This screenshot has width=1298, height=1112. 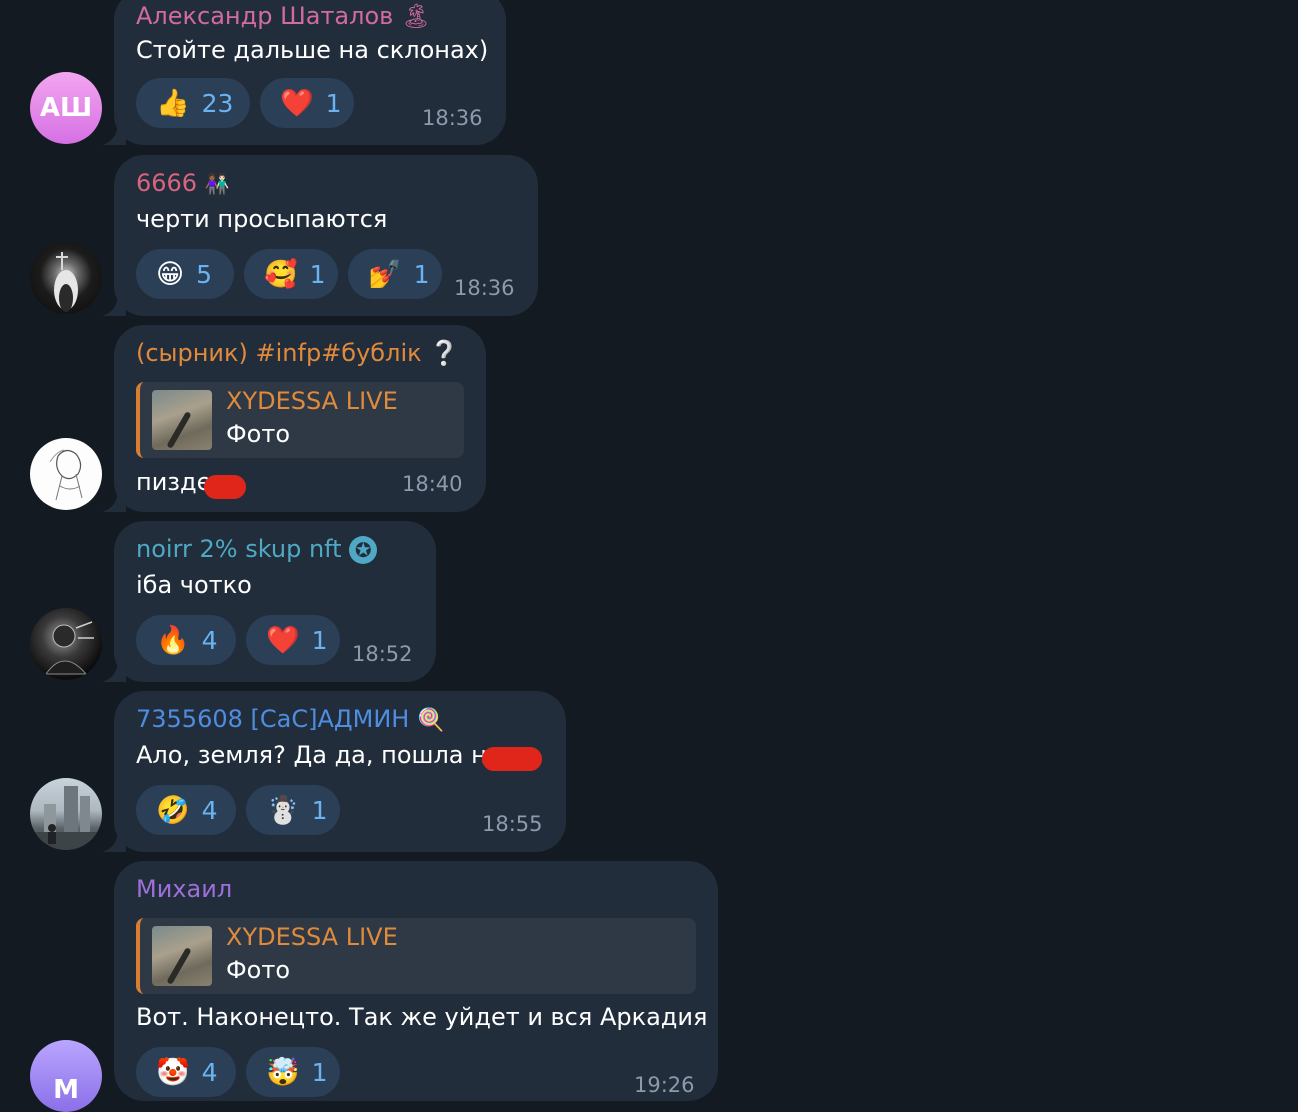 What do you see at coordinates (319, 755) in the screenshot?
I see `message-text: Ало, земля? Да да, пошла на` at bounding box center [319, 755].